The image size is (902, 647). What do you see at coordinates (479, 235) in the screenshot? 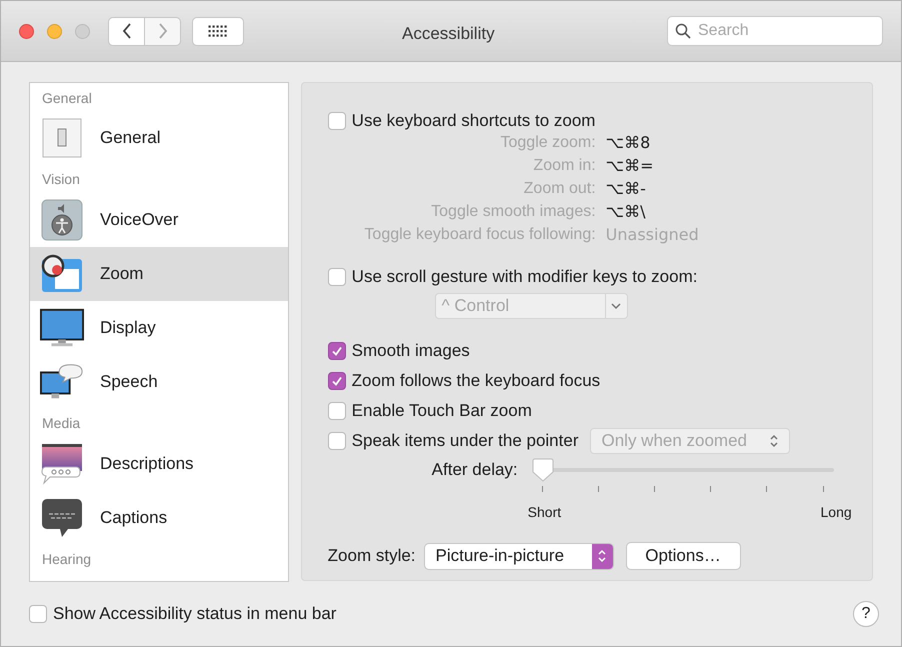
I see `shortcut-label: Toggle keyboard focus following:` at bounding box center [479, 235].